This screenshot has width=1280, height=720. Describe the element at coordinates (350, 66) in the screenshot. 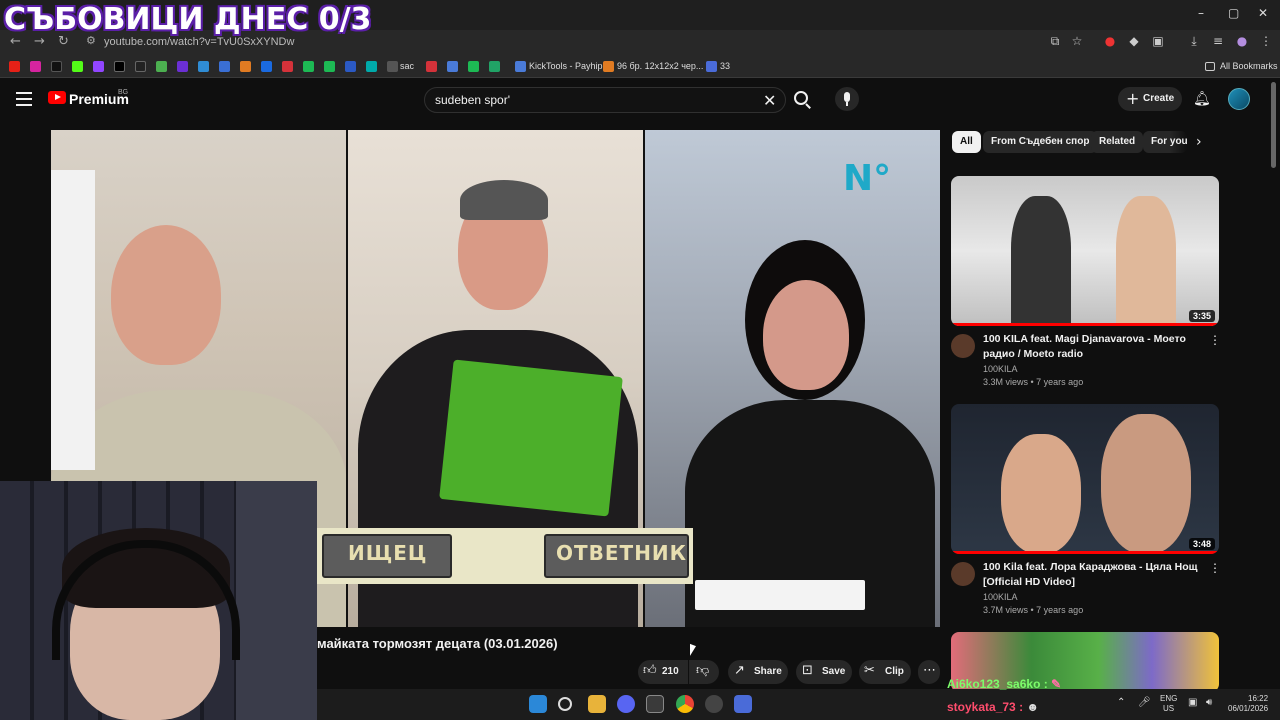

I see `bookmark-r-icon` at that location.